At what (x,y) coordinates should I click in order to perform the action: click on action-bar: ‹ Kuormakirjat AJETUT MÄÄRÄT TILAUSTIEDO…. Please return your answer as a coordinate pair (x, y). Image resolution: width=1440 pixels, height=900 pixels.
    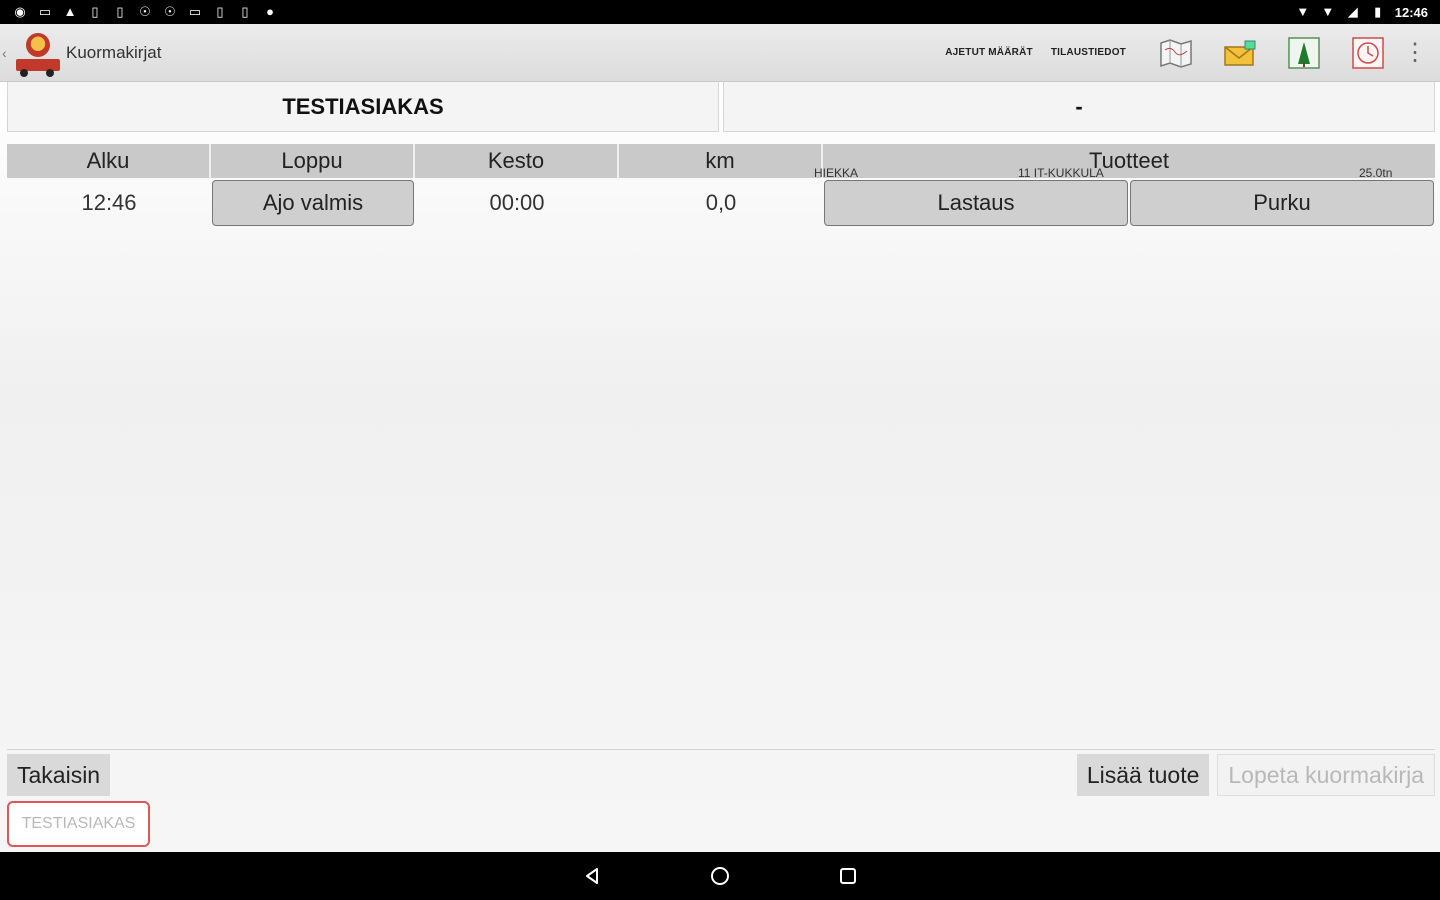
    Looking at the image, I should click on (720, 53).